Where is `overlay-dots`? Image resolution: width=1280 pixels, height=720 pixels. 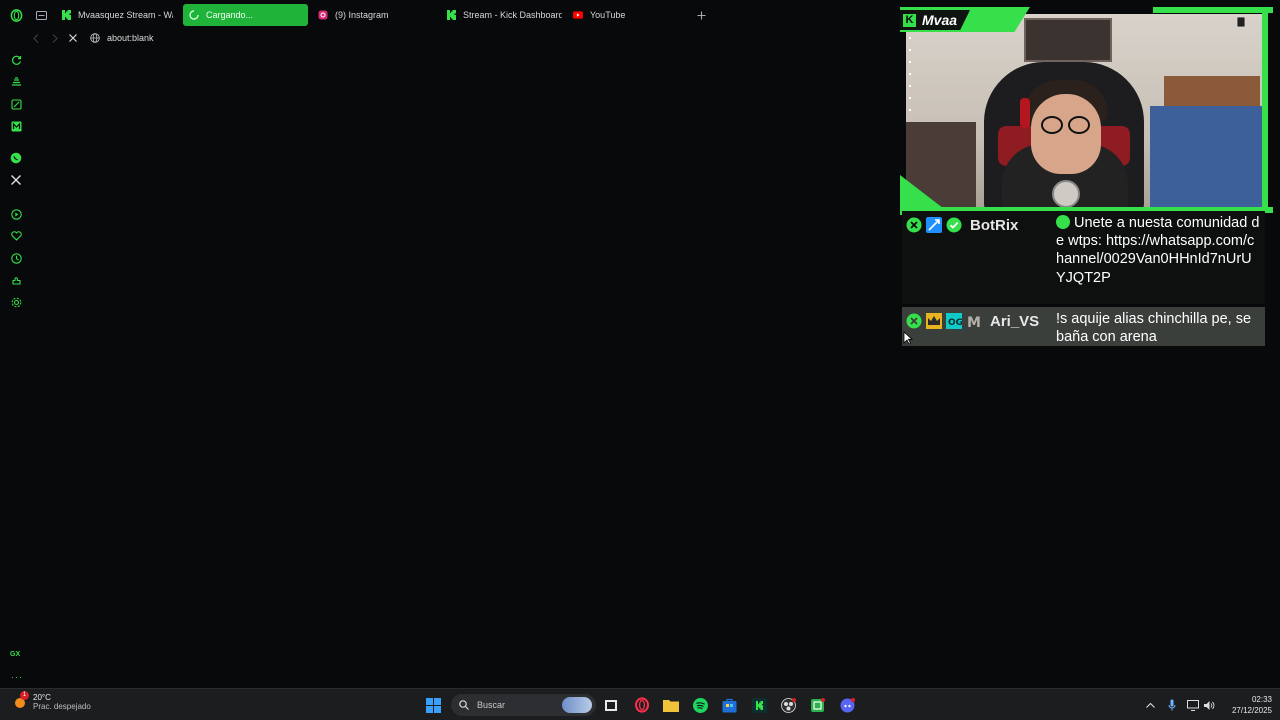 overlay-dots is located at coordinates (910, 79).